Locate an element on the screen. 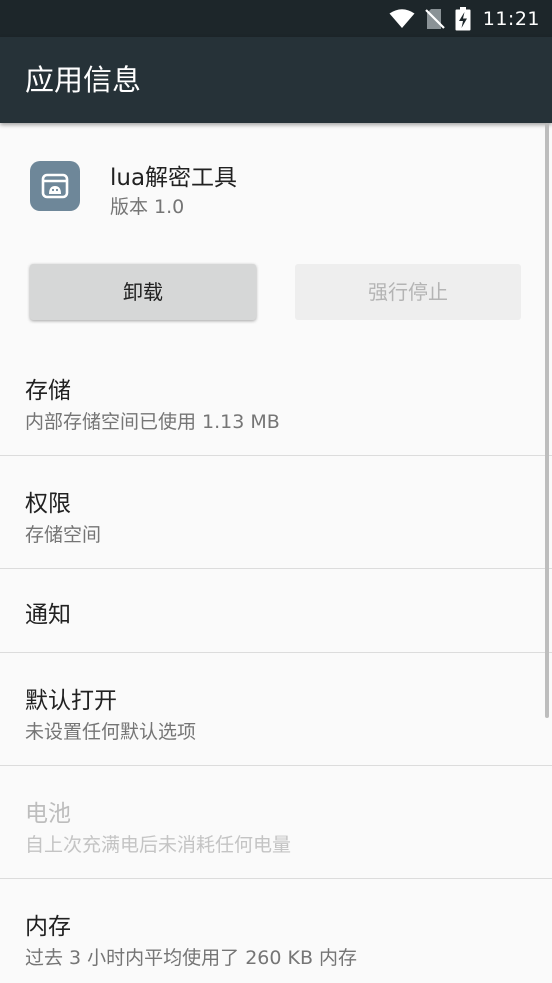 The image size is (552, 983). status-time: 11:21 is located at coordinates (511, 18).